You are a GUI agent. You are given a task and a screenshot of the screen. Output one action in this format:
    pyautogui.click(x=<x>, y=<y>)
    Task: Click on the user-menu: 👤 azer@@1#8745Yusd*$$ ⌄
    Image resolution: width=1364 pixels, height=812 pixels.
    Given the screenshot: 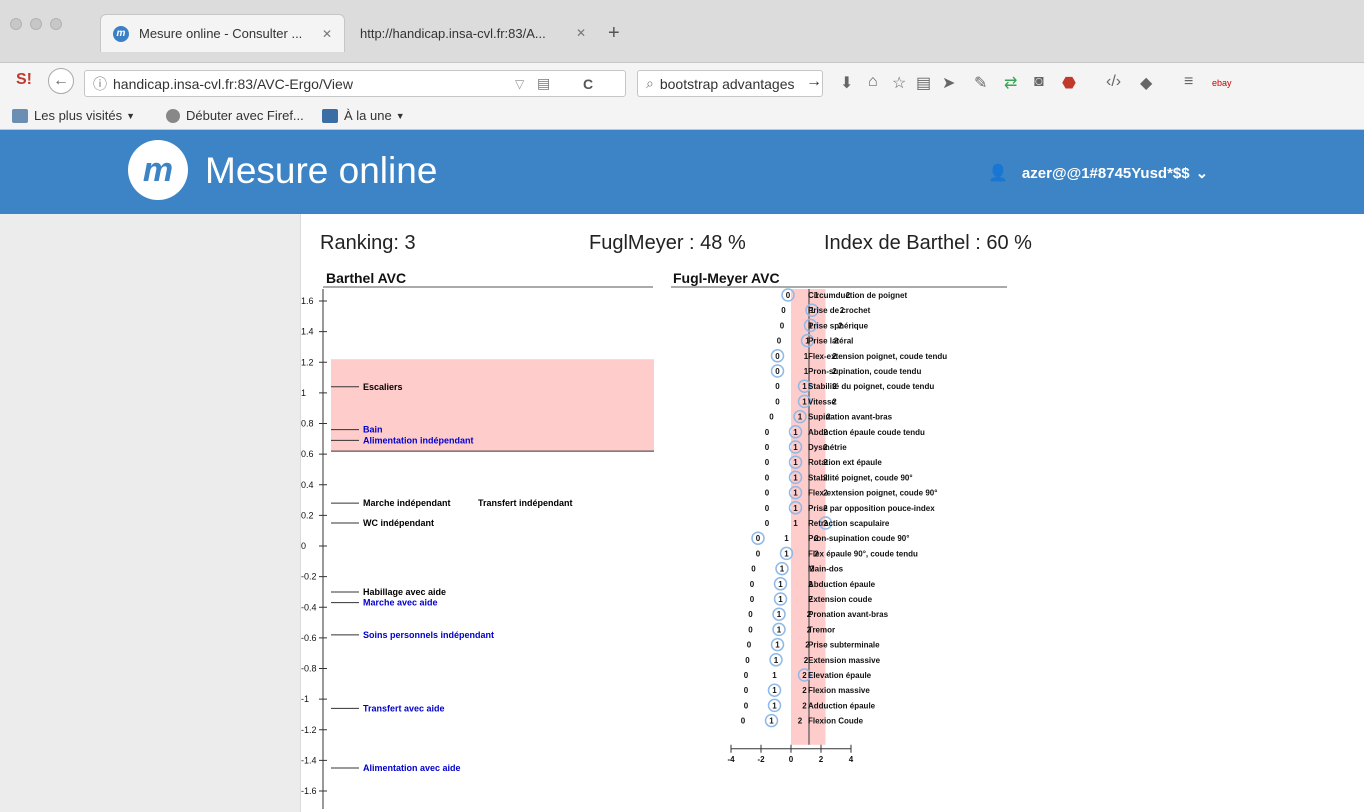 What is the action you would take?
    pyautogui.click(x=1098, y=173)
    